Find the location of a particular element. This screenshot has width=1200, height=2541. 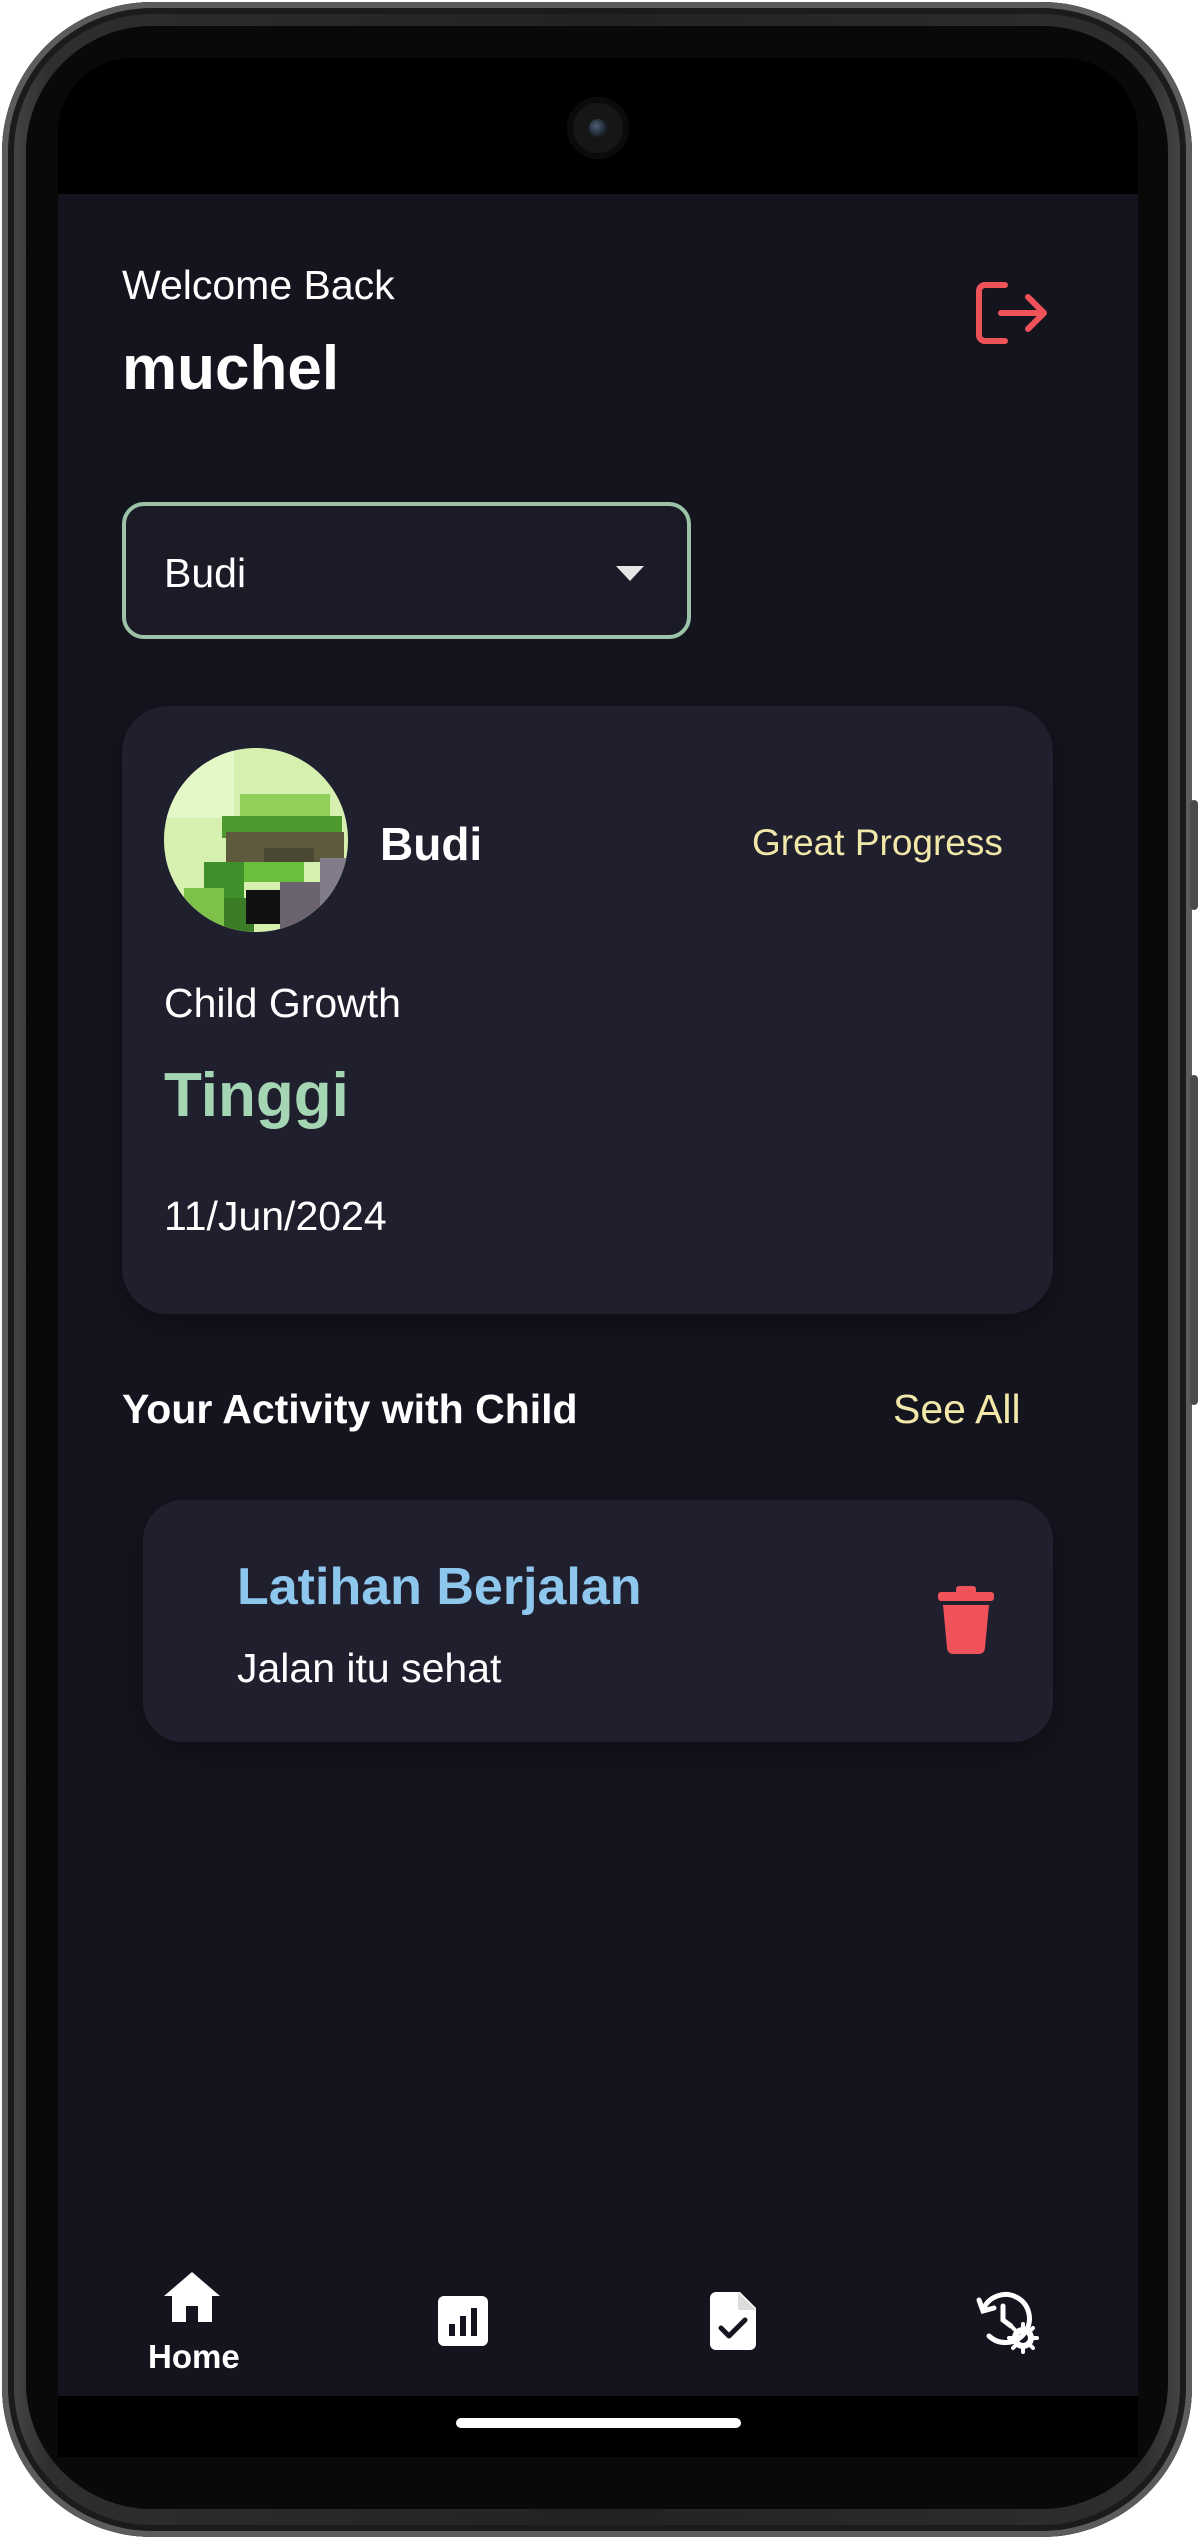

volume-button is located at coordinates (1194, 1240).